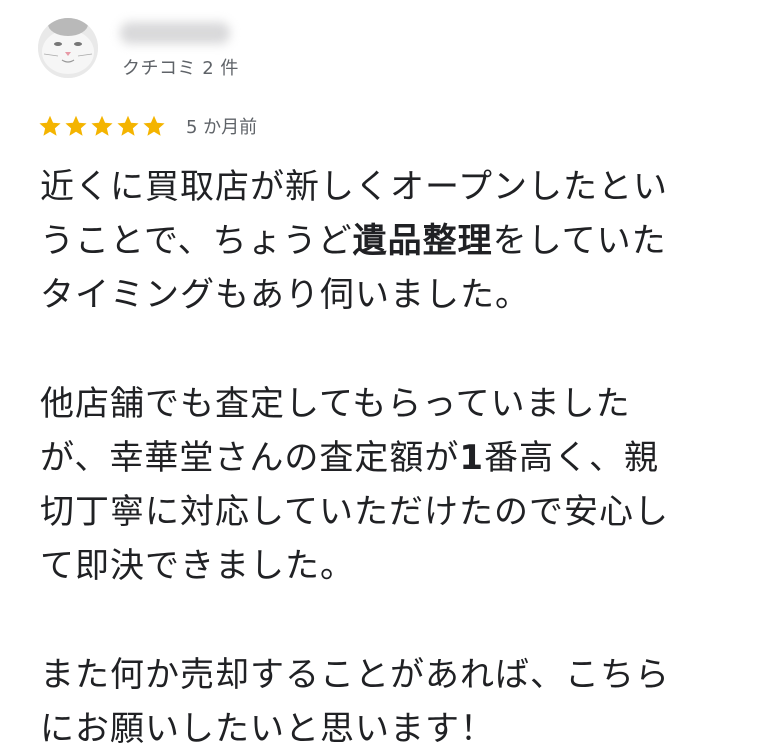 The height and width of the screenshot is (749, 760). I want to click on review-line: 切丁寧に対応していただけたので安心し, so click(354, 512).